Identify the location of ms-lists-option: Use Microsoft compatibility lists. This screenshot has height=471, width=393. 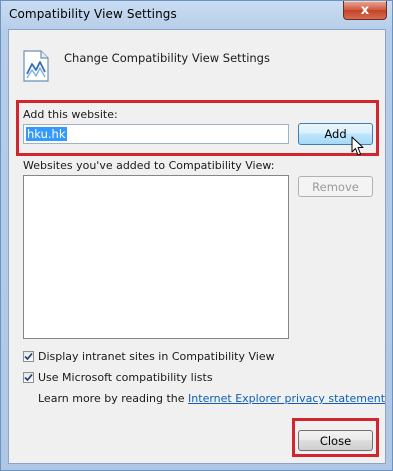
(118, 377).